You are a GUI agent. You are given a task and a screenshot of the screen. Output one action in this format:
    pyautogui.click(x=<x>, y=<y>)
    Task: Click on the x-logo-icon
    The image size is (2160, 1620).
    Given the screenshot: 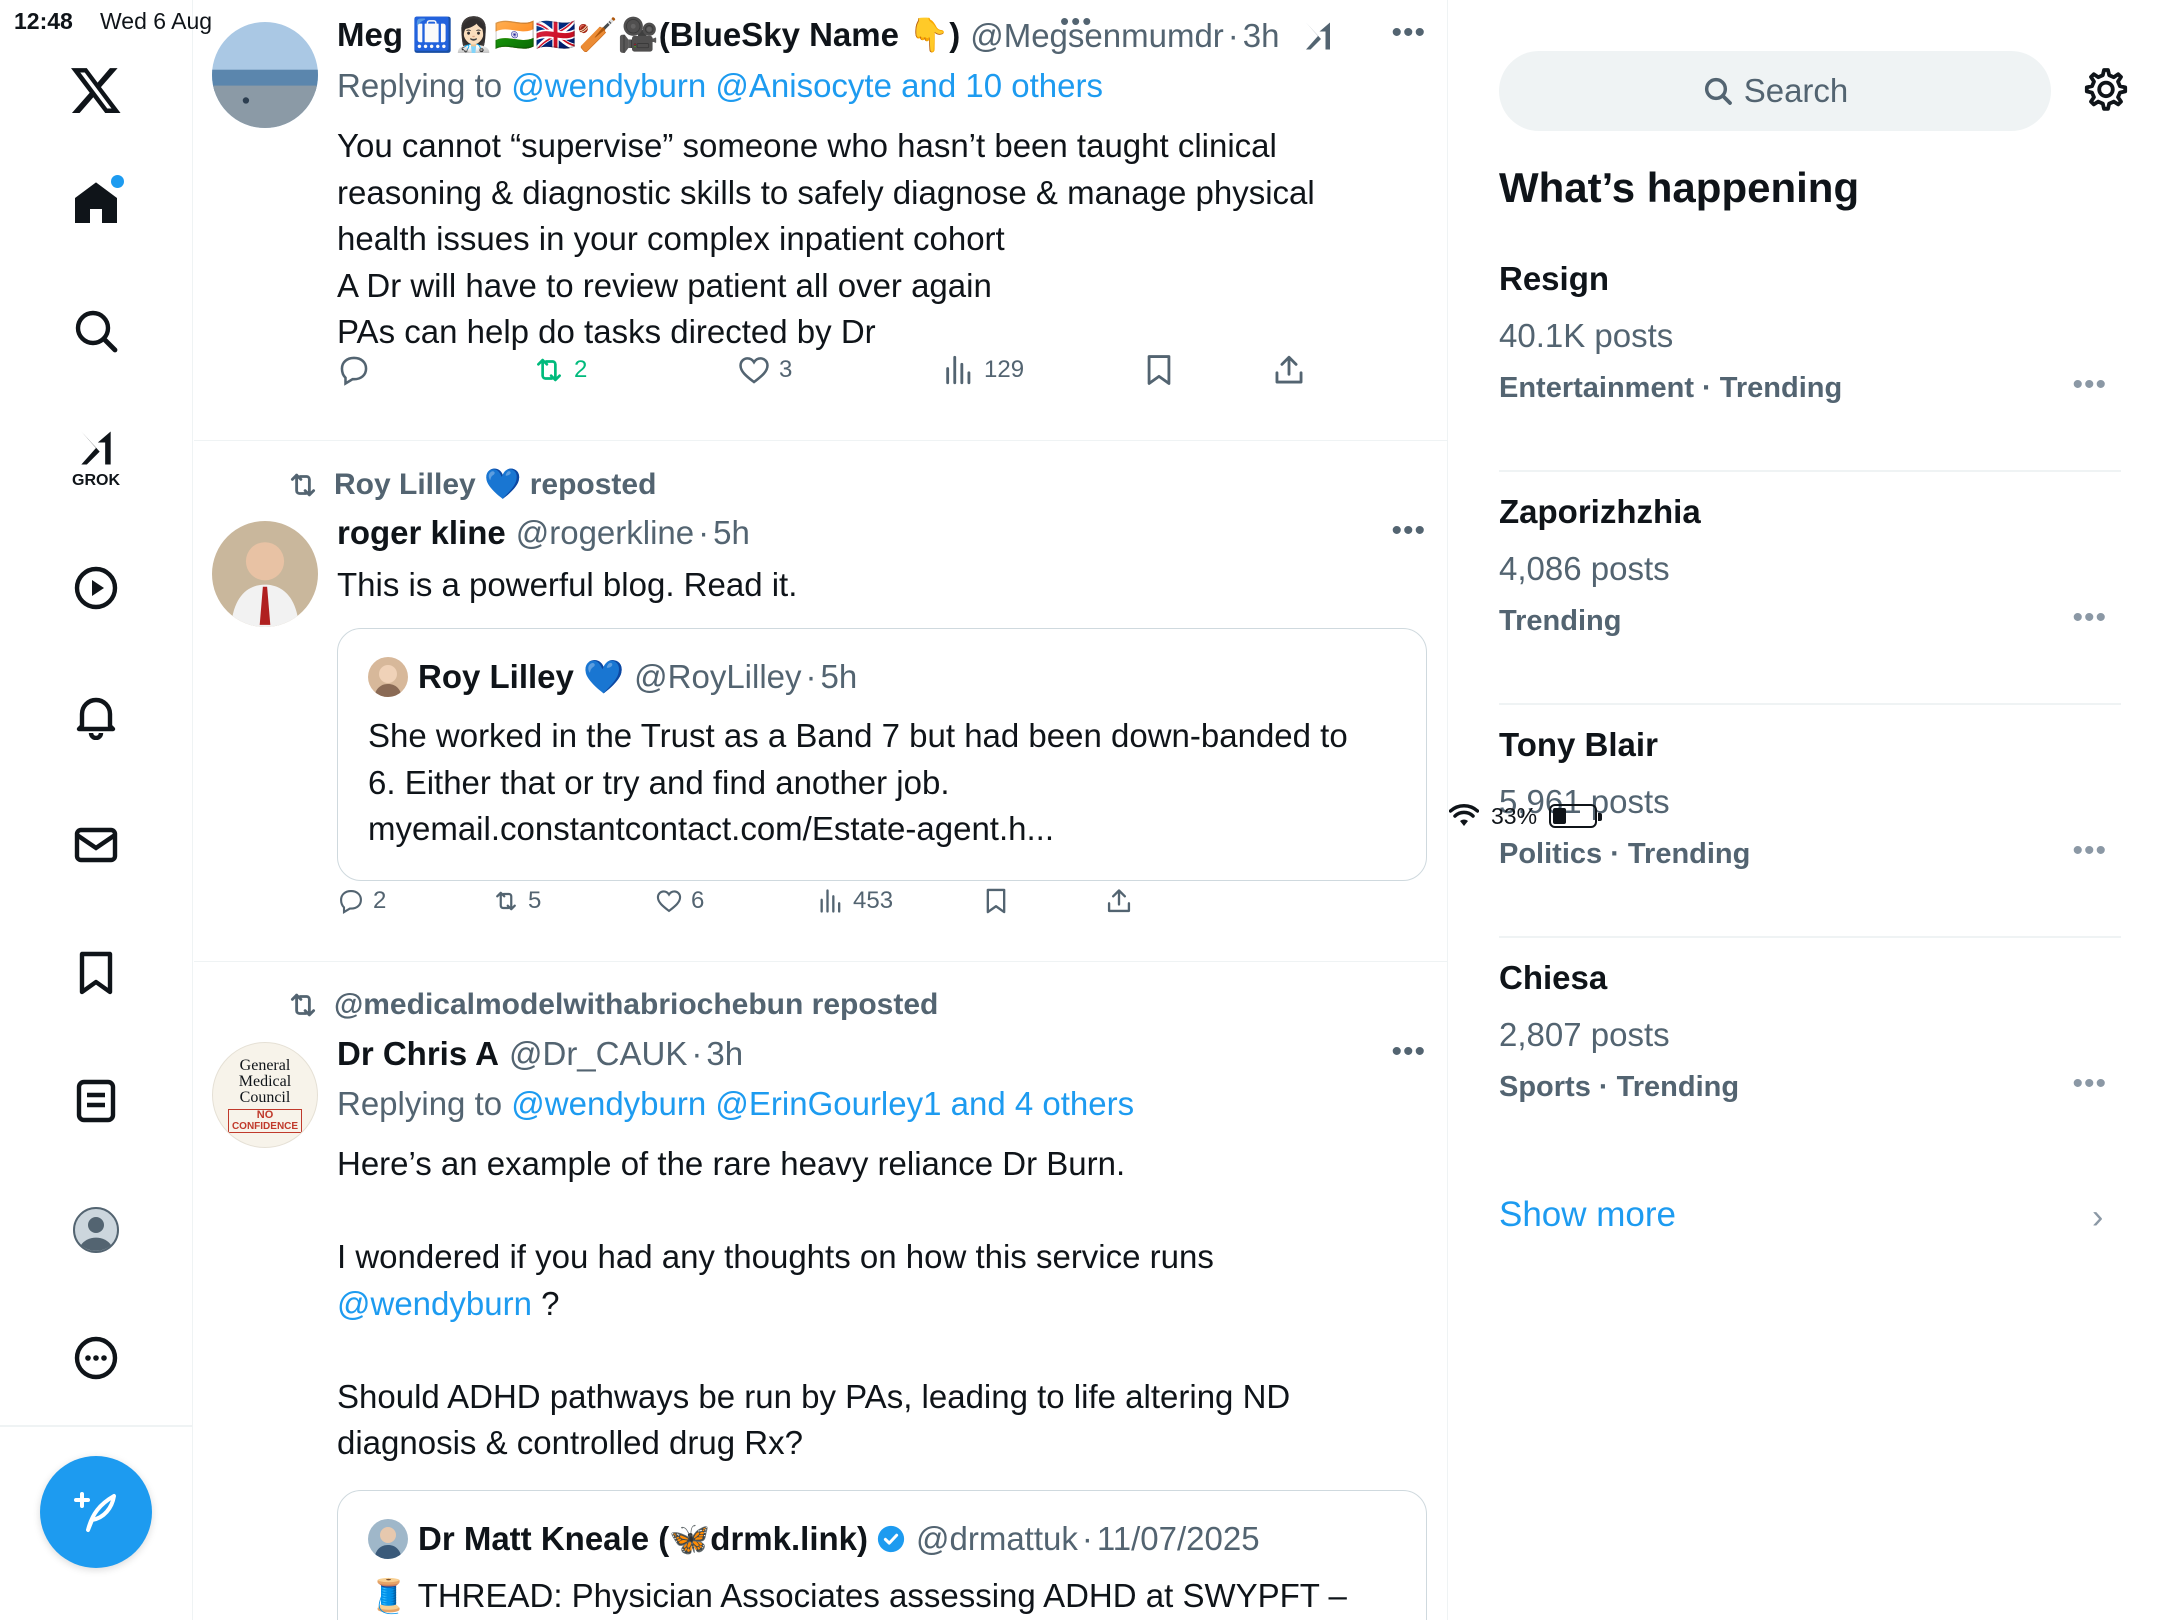 What is the action you would take?
    pyautogui.click(x=96, y=90)
    